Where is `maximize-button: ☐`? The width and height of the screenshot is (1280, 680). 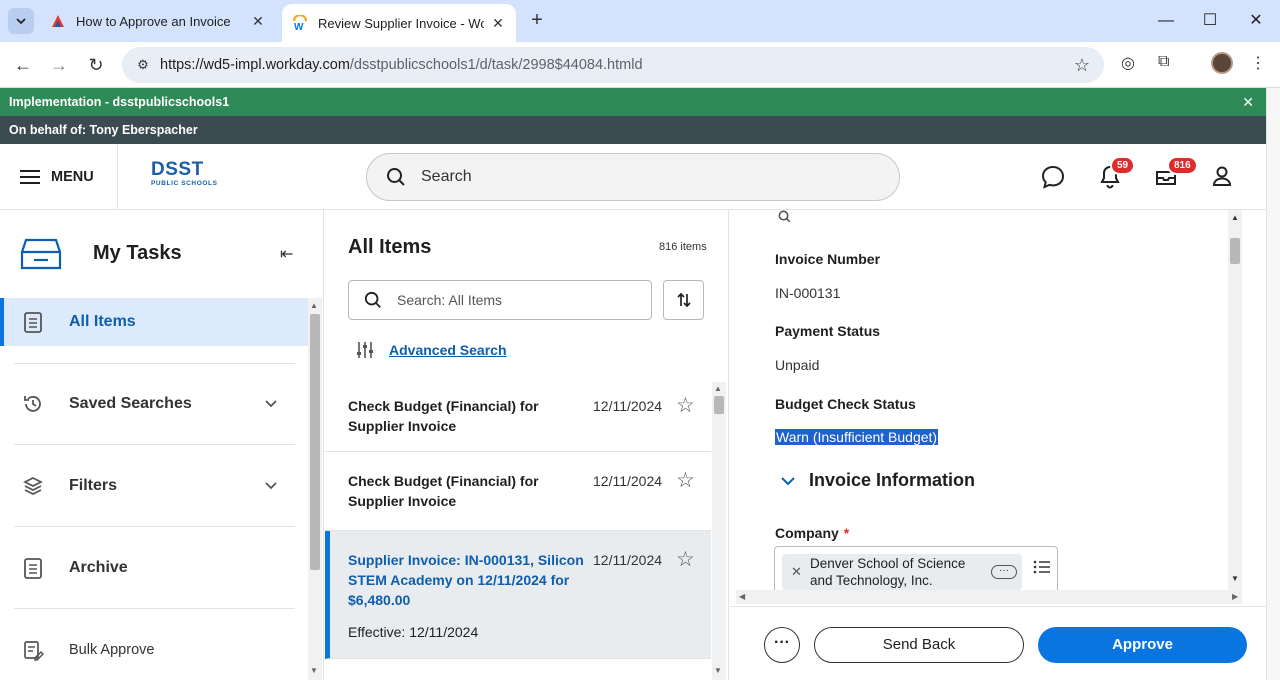 maximize-button: ☐ is located at coordinates (1210, 21).